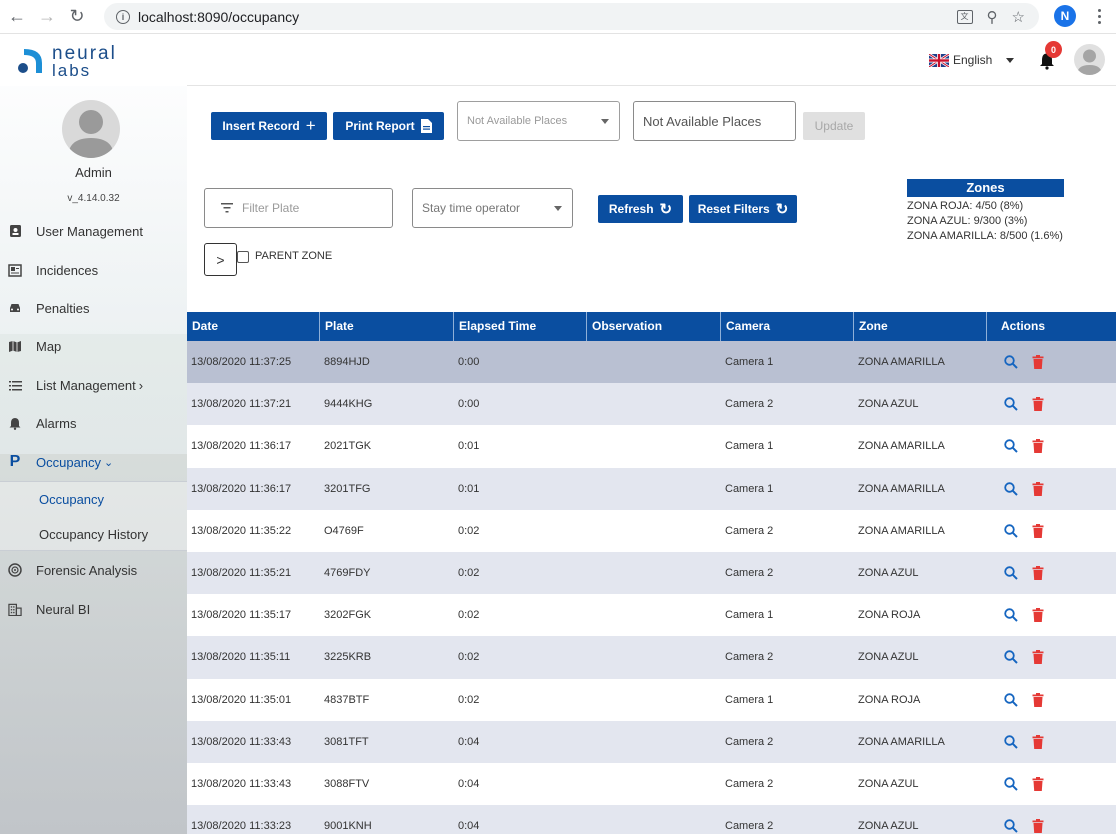 This screenshot has height=834, width=1116. Describe the element at coordinates (253, 326) in the screenshot. I see `column-header-date: Date` at that location.